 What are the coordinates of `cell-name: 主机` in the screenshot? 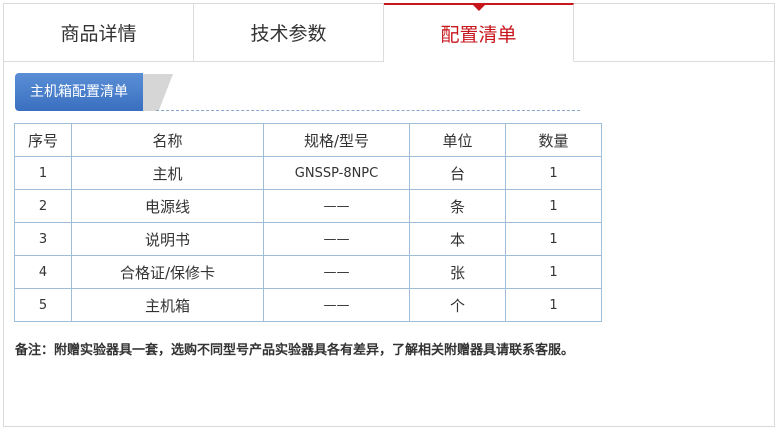 It's located at (167, 173).